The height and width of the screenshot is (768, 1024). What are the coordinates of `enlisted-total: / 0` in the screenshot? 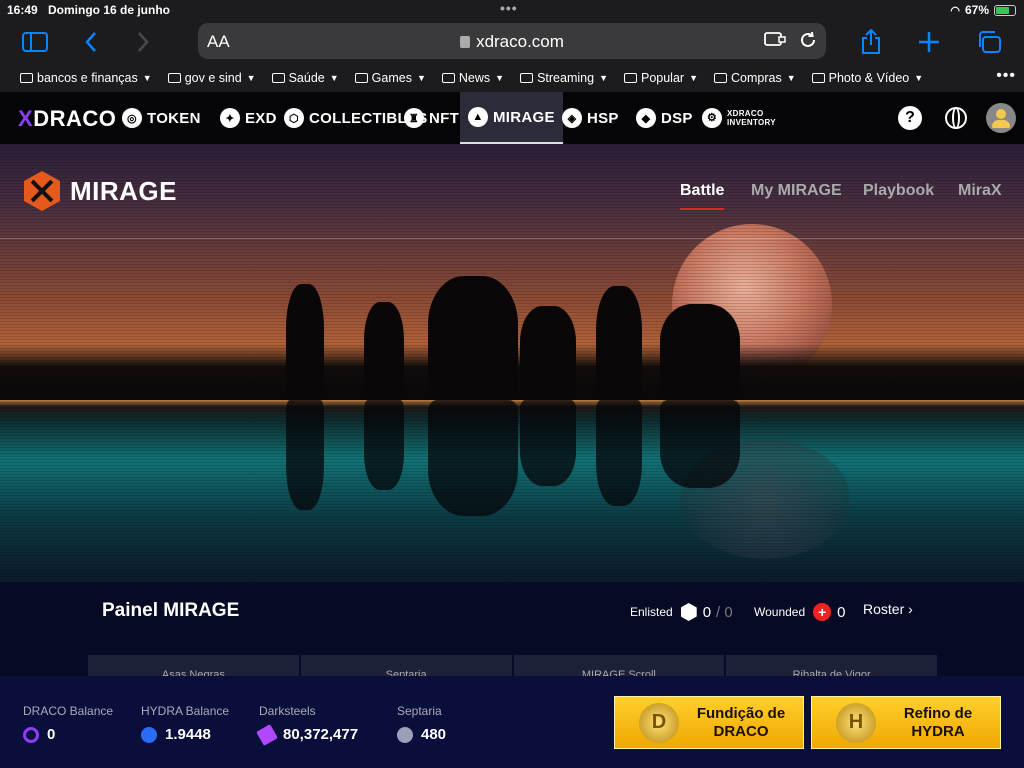 It's located at (724, 612).